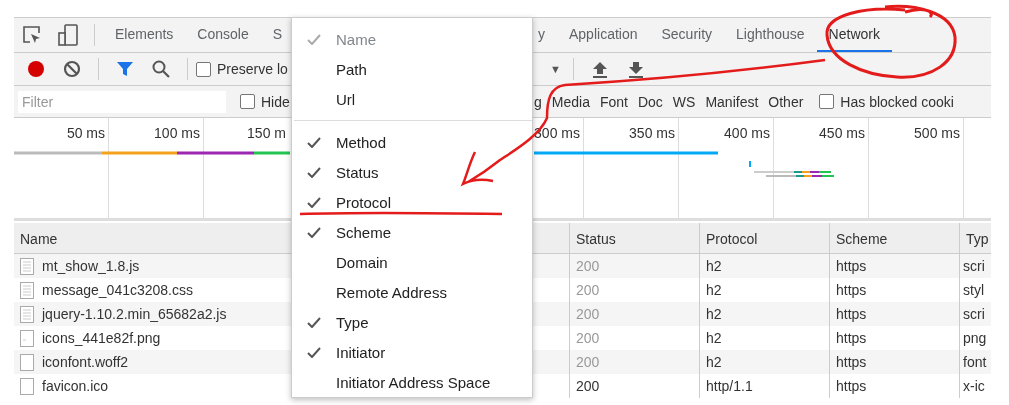  What do you see at coordinates (85, 134) in the screenshot?
I see `time-tick: 50 ms` at bounding box center [85, 134].